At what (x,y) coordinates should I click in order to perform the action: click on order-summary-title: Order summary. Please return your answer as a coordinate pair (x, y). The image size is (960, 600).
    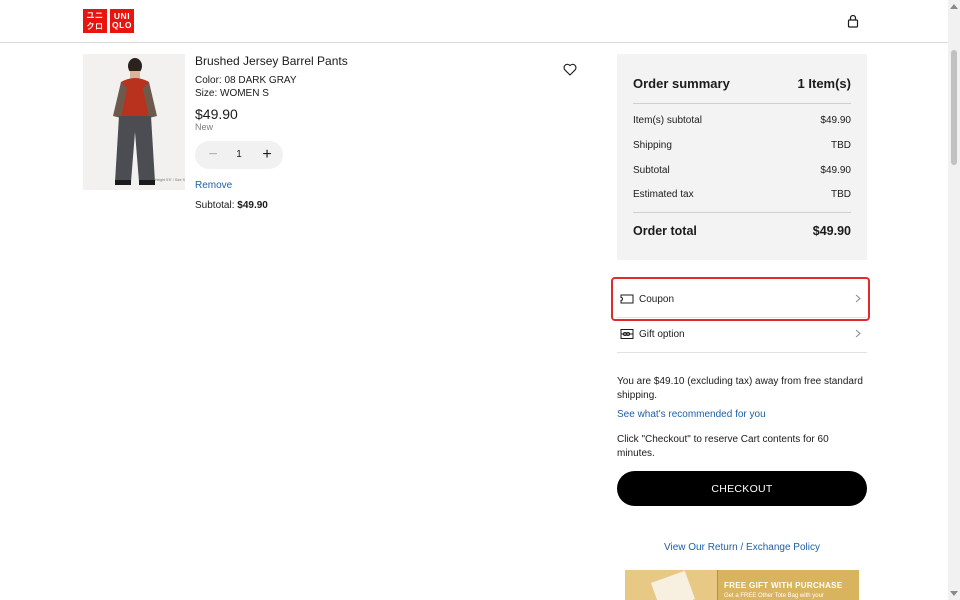
    Looking at the image, I should click on (681, 83).